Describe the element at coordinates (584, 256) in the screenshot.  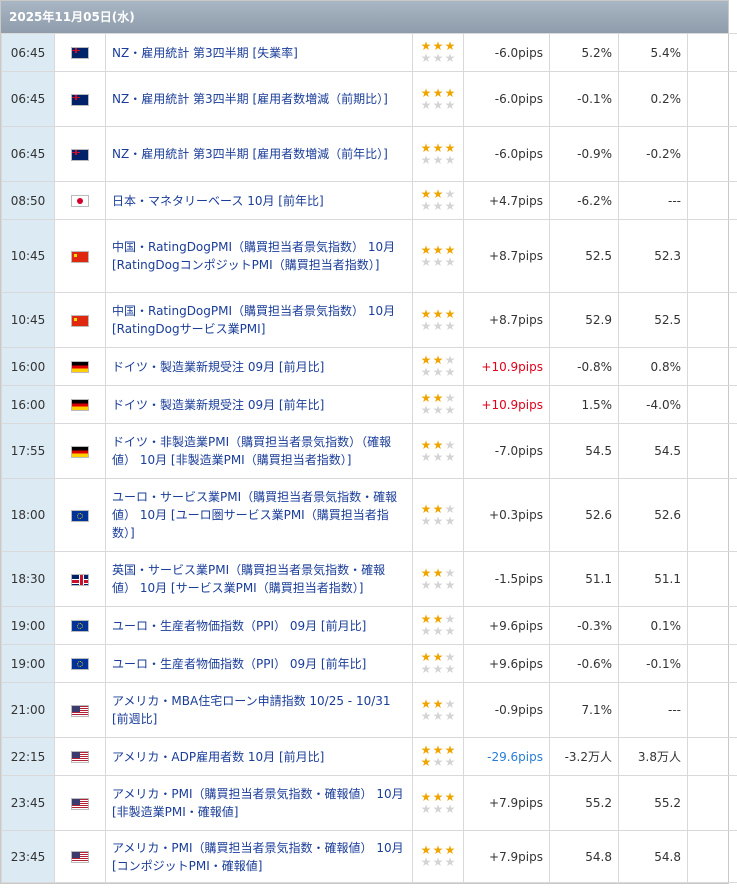
I see `actual-value: 52.5` at that location.